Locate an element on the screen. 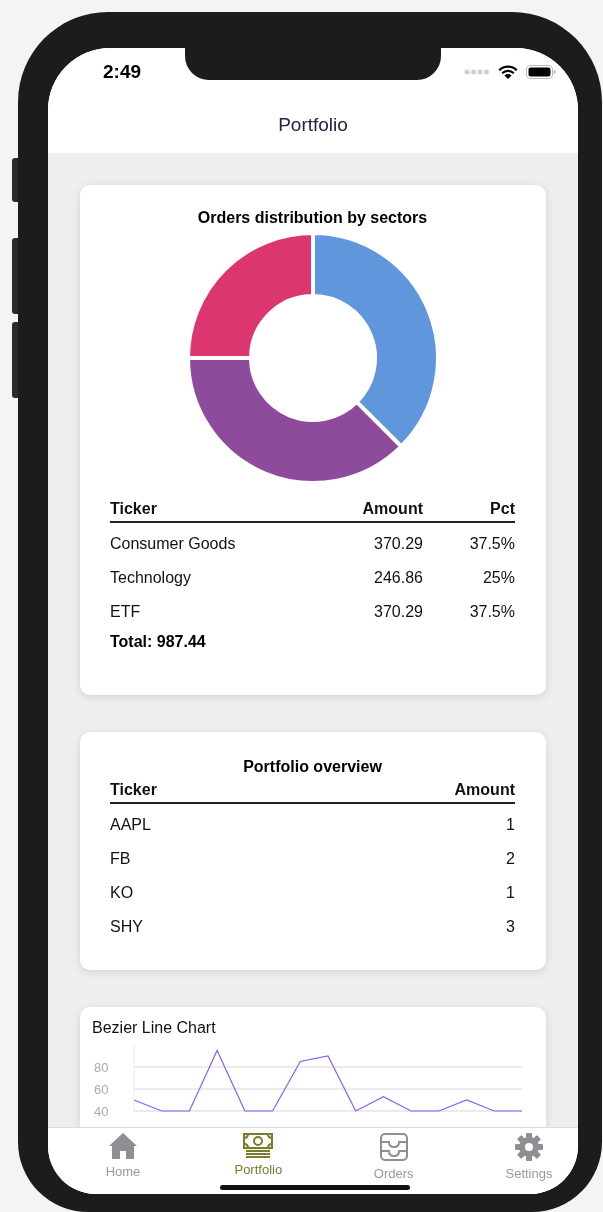  table-cell-text: FB is located at coordinates (121, 859).